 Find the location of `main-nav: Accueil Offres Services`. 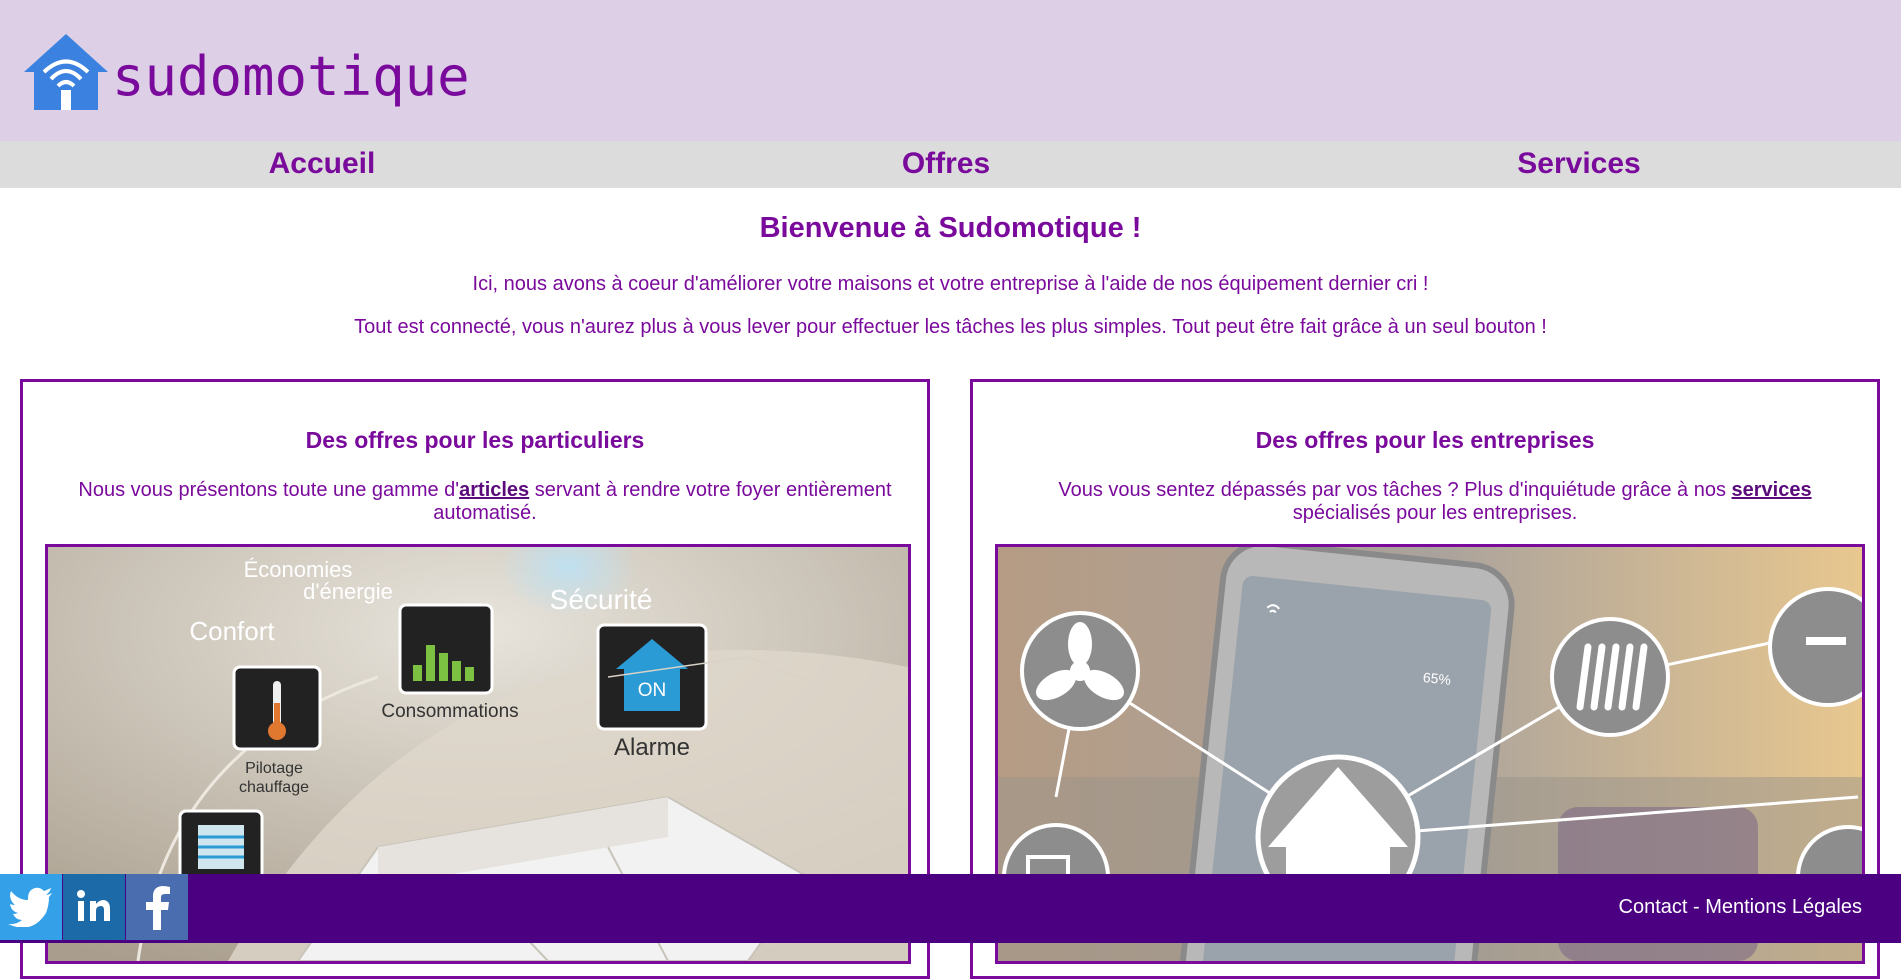

main-nav: Accueil Offres Services is located at coordinates (950, 164).